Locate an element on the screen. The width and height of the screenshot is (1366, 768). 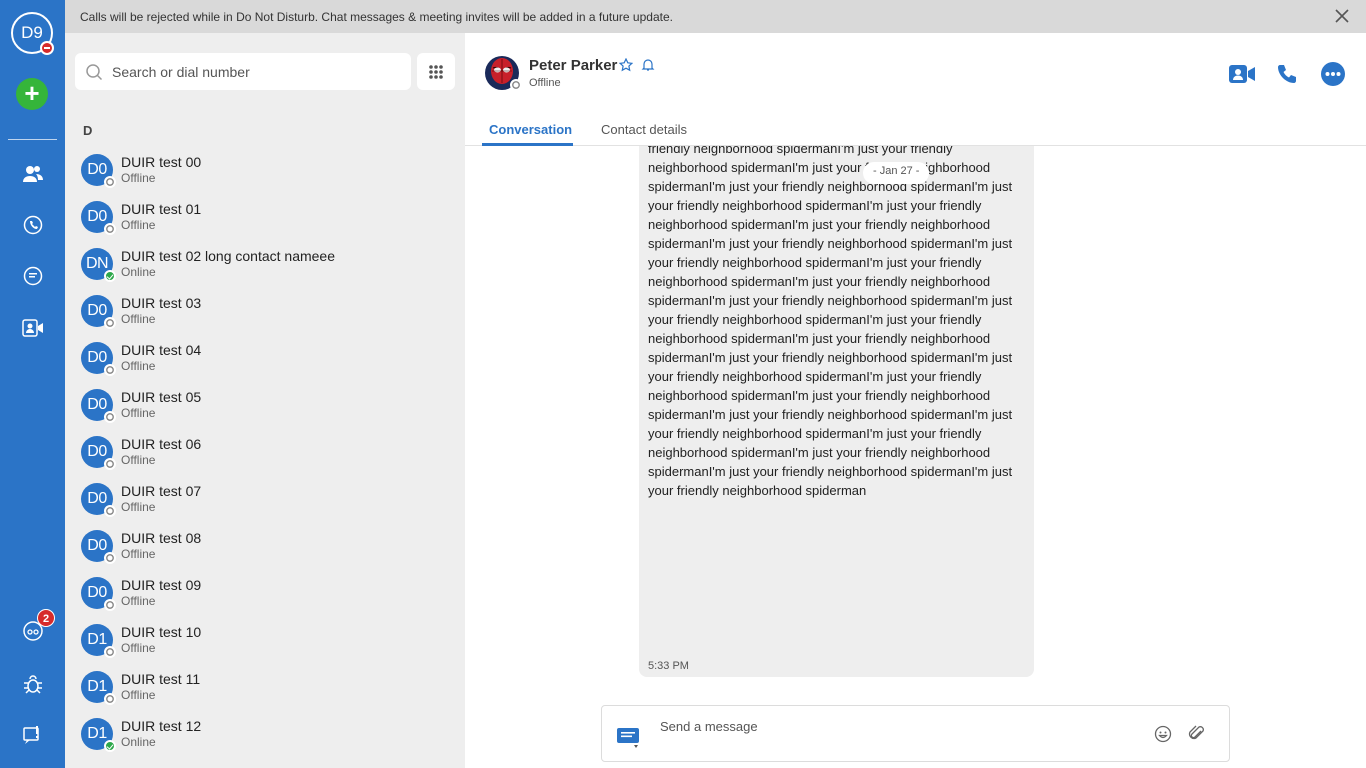
contact-name: DUIR test 04 is located at coordinates (161, 350).